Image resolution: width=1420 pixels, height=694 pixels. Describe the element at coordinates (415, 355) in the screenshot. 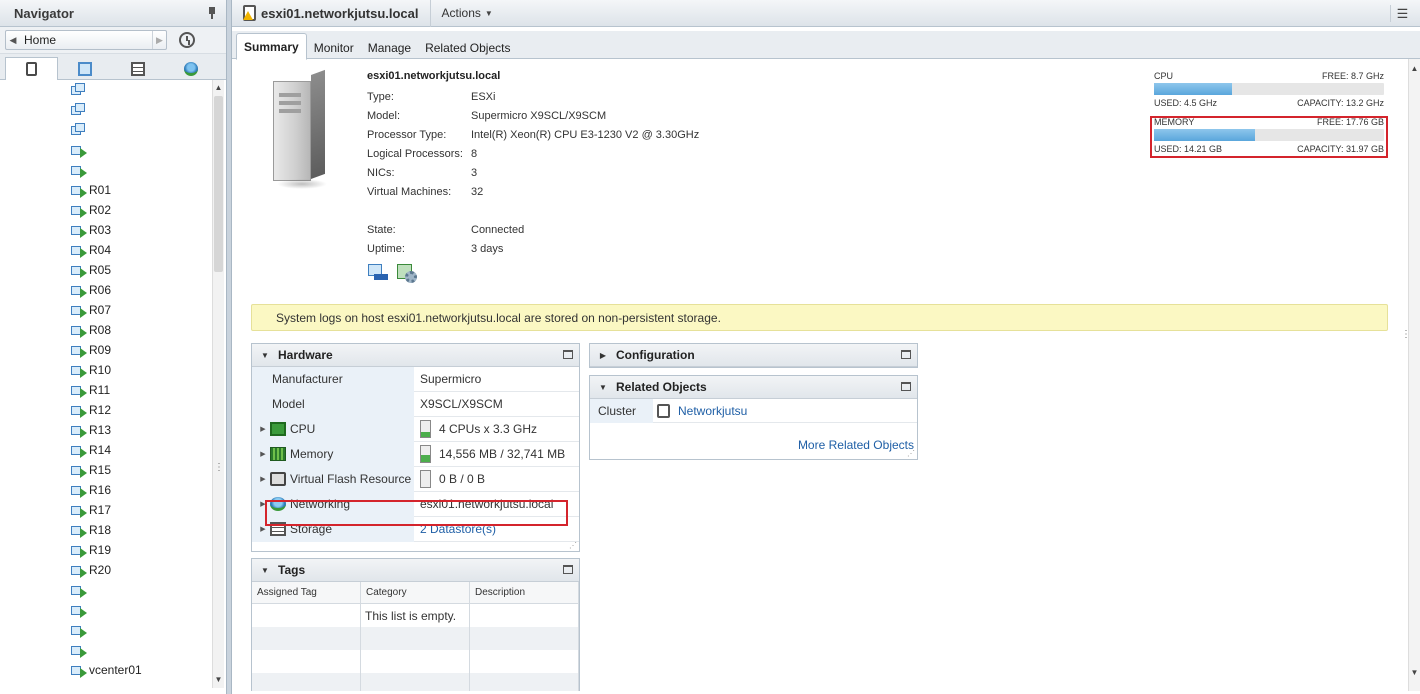

I see `hardware-header: ▼ Hardware` at that location.